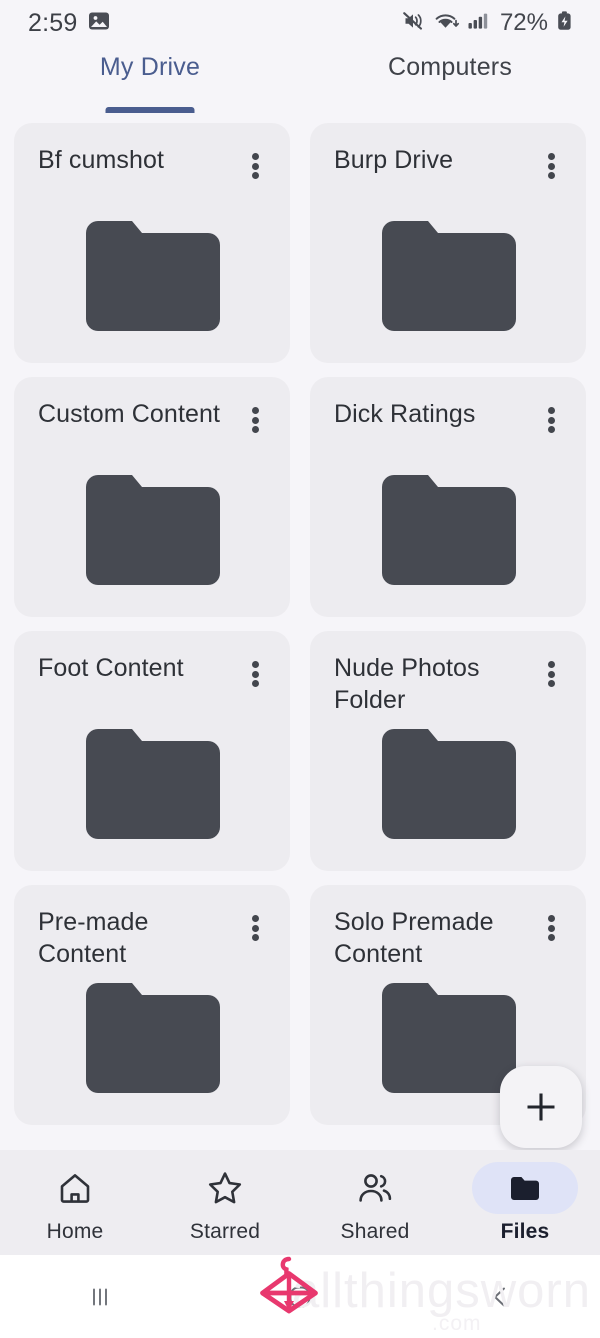  Describe the element at coordinates (478, 23) in the screenshot. I see `signal-icon` at that location.